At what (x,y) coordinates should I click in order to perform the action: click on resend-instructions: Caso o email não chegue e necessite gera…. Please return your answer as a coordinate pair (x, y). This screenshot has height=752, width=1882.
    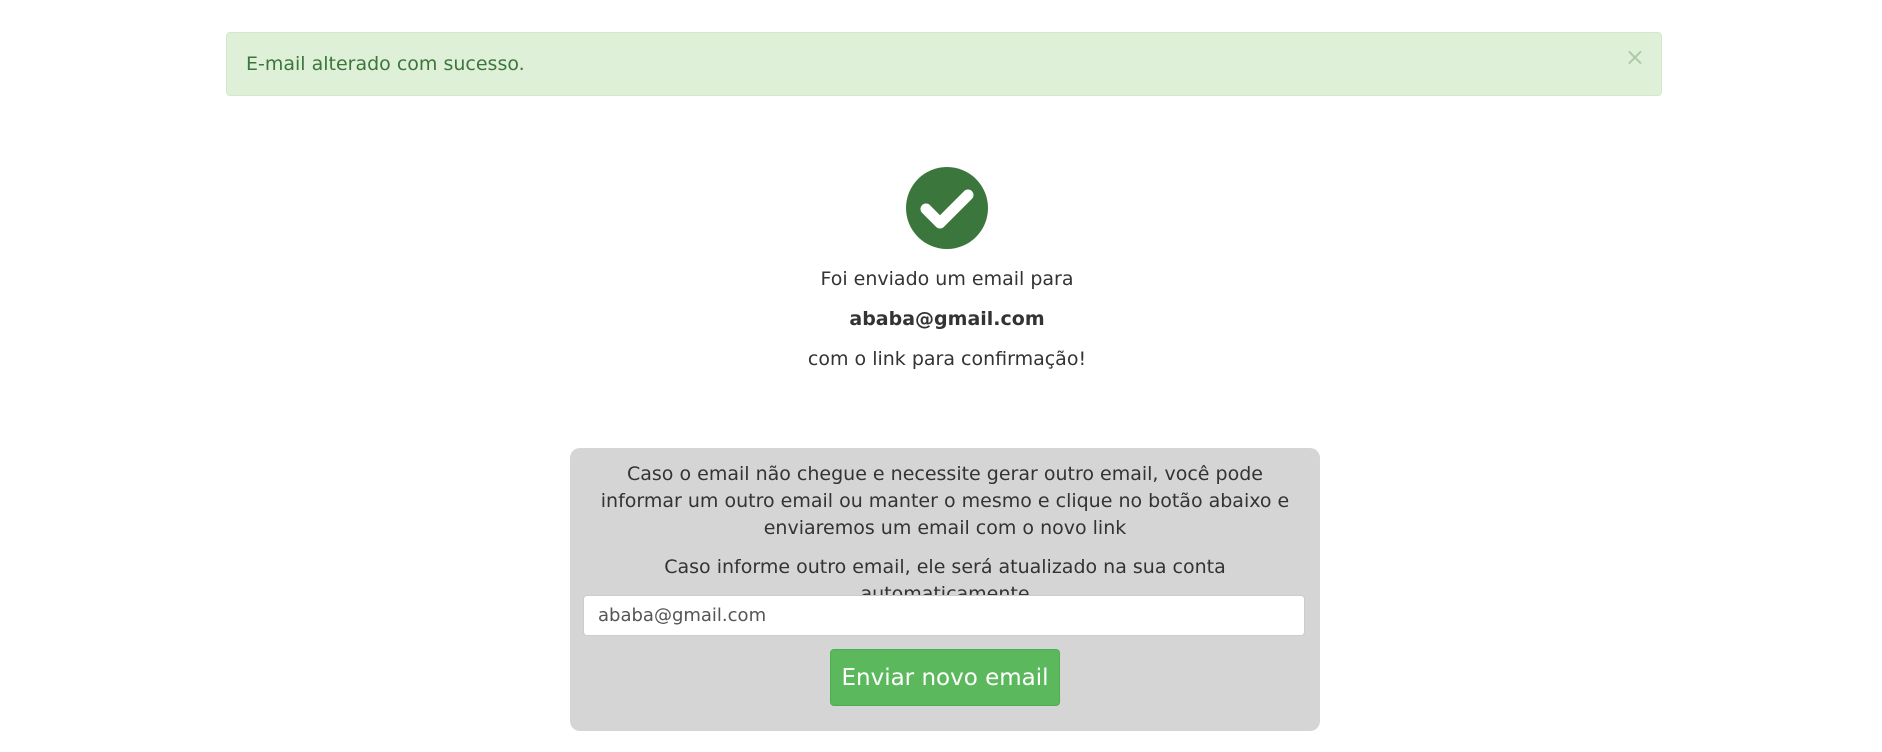
    Looking at the image, I should click on (945, 501).